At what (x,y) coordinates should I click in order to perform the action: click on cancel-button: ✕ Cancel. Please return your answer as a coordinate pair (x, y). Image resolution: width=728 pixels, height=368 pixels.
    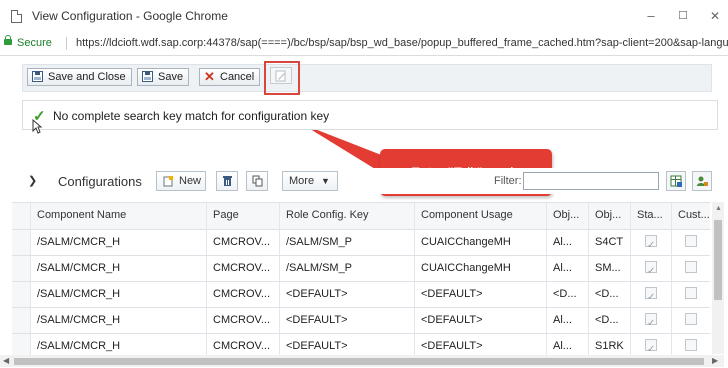
    Looking at the image, I should click on (230, 77).